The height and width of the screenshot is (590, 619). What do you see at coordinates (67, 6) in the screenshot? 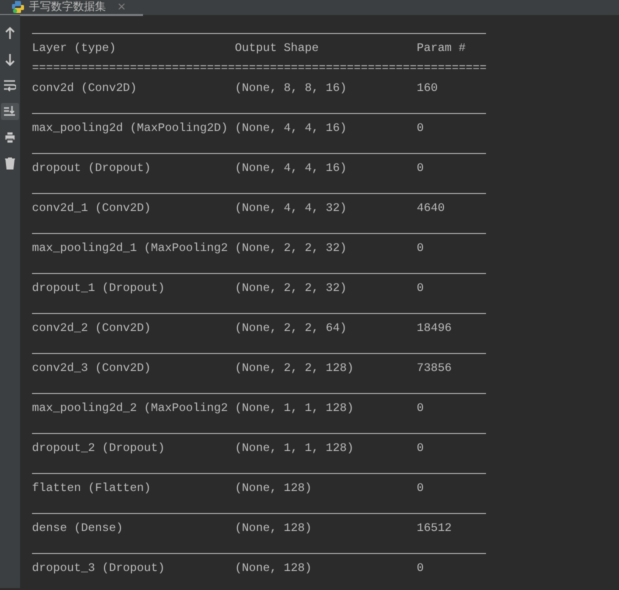
I see `tab-title: 手写数字数据集` at bounding box center [67, 6].